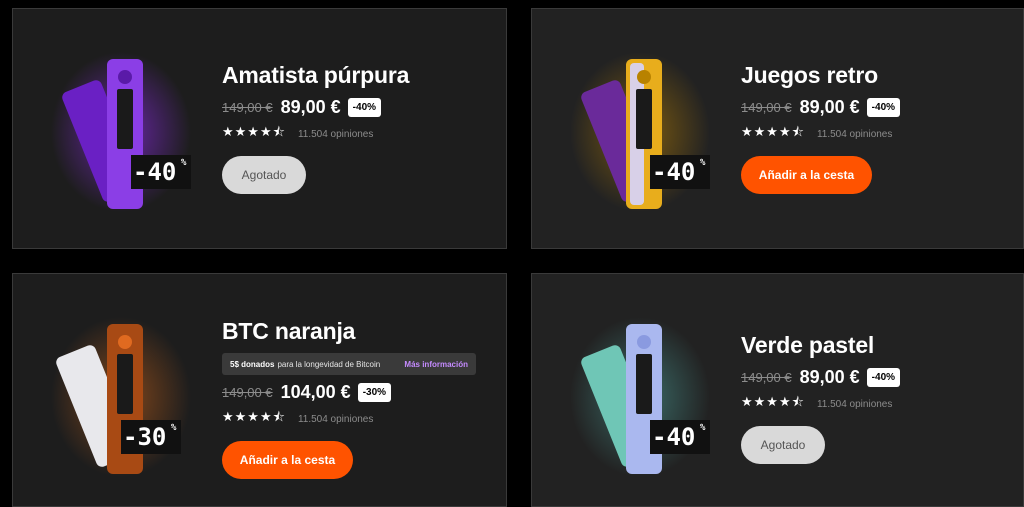  I want to click on product-title: BTC naranja, so click(358, 331).